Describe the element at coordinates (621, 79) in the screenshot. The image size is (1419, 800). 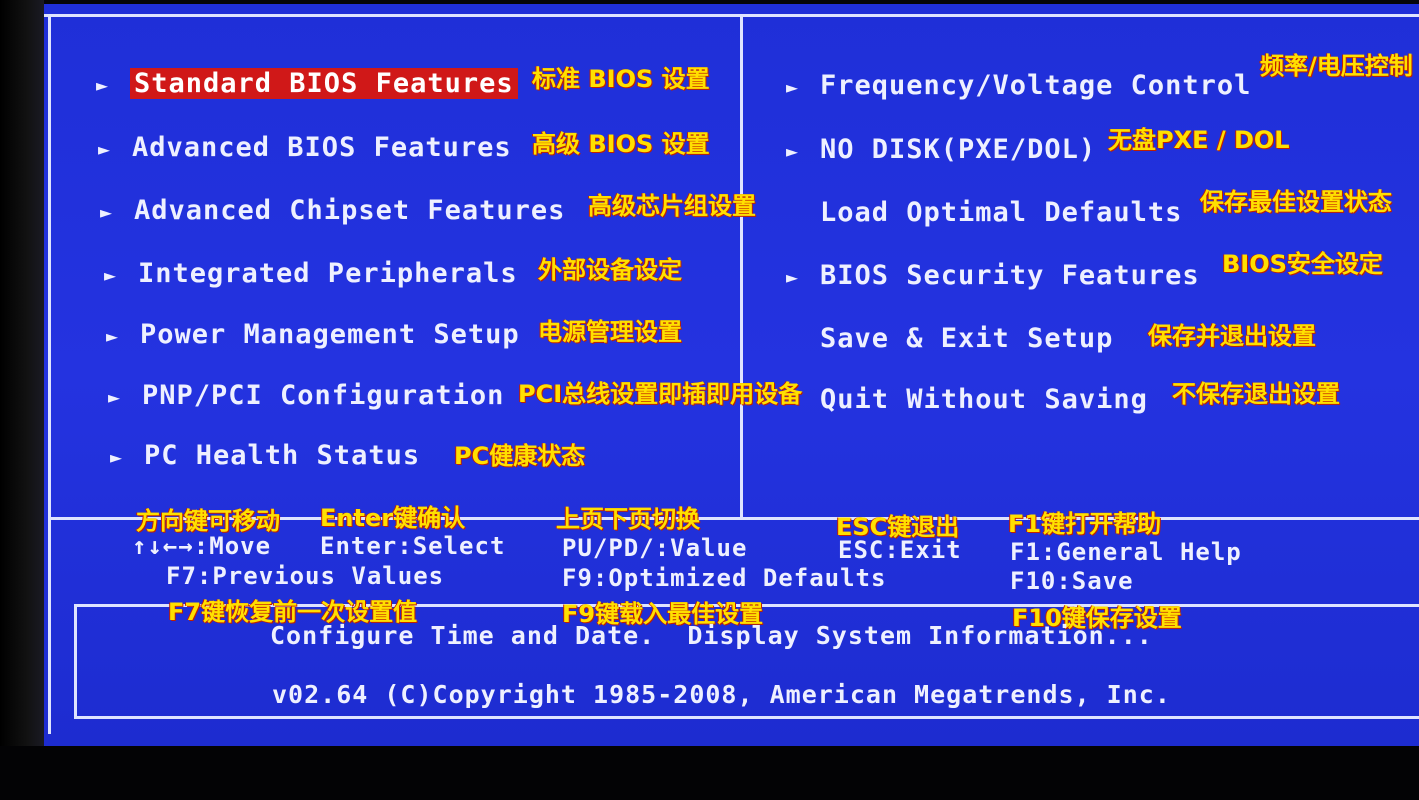
I see `menu-annotation: 标准 BIOS 设置` at that location.